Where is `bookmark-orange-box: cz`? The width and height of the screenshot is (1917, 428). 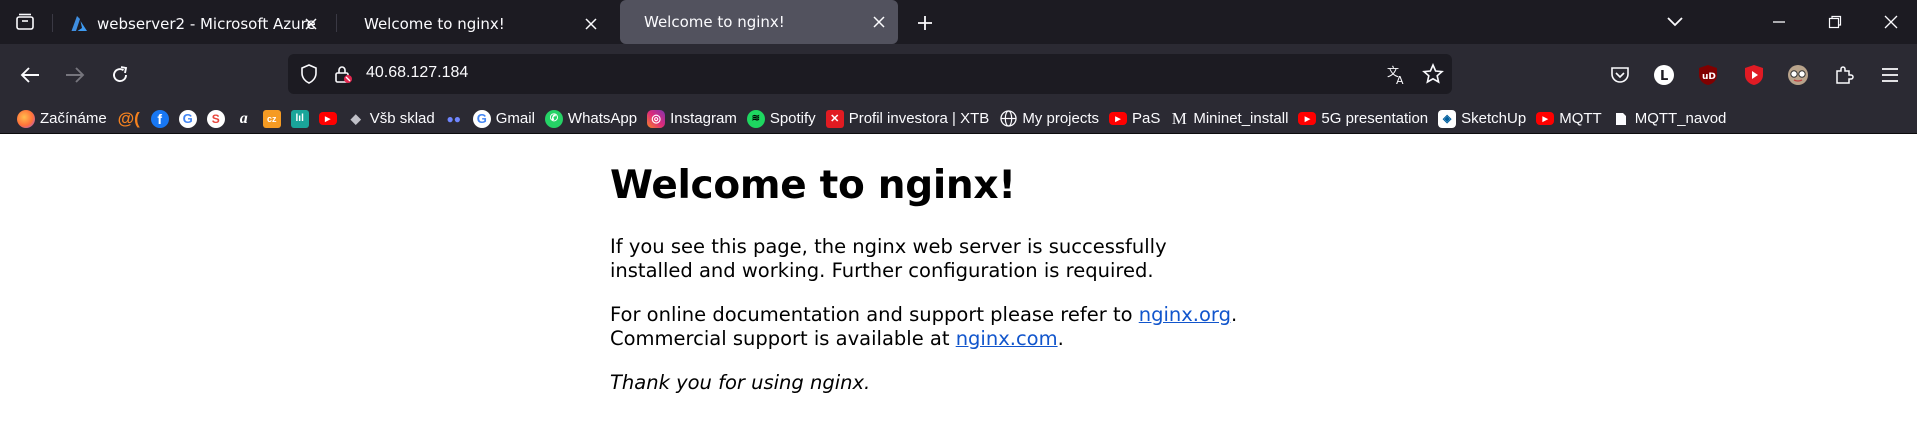
bookmark-orange-box: cz is located at coordinates (272, 119).